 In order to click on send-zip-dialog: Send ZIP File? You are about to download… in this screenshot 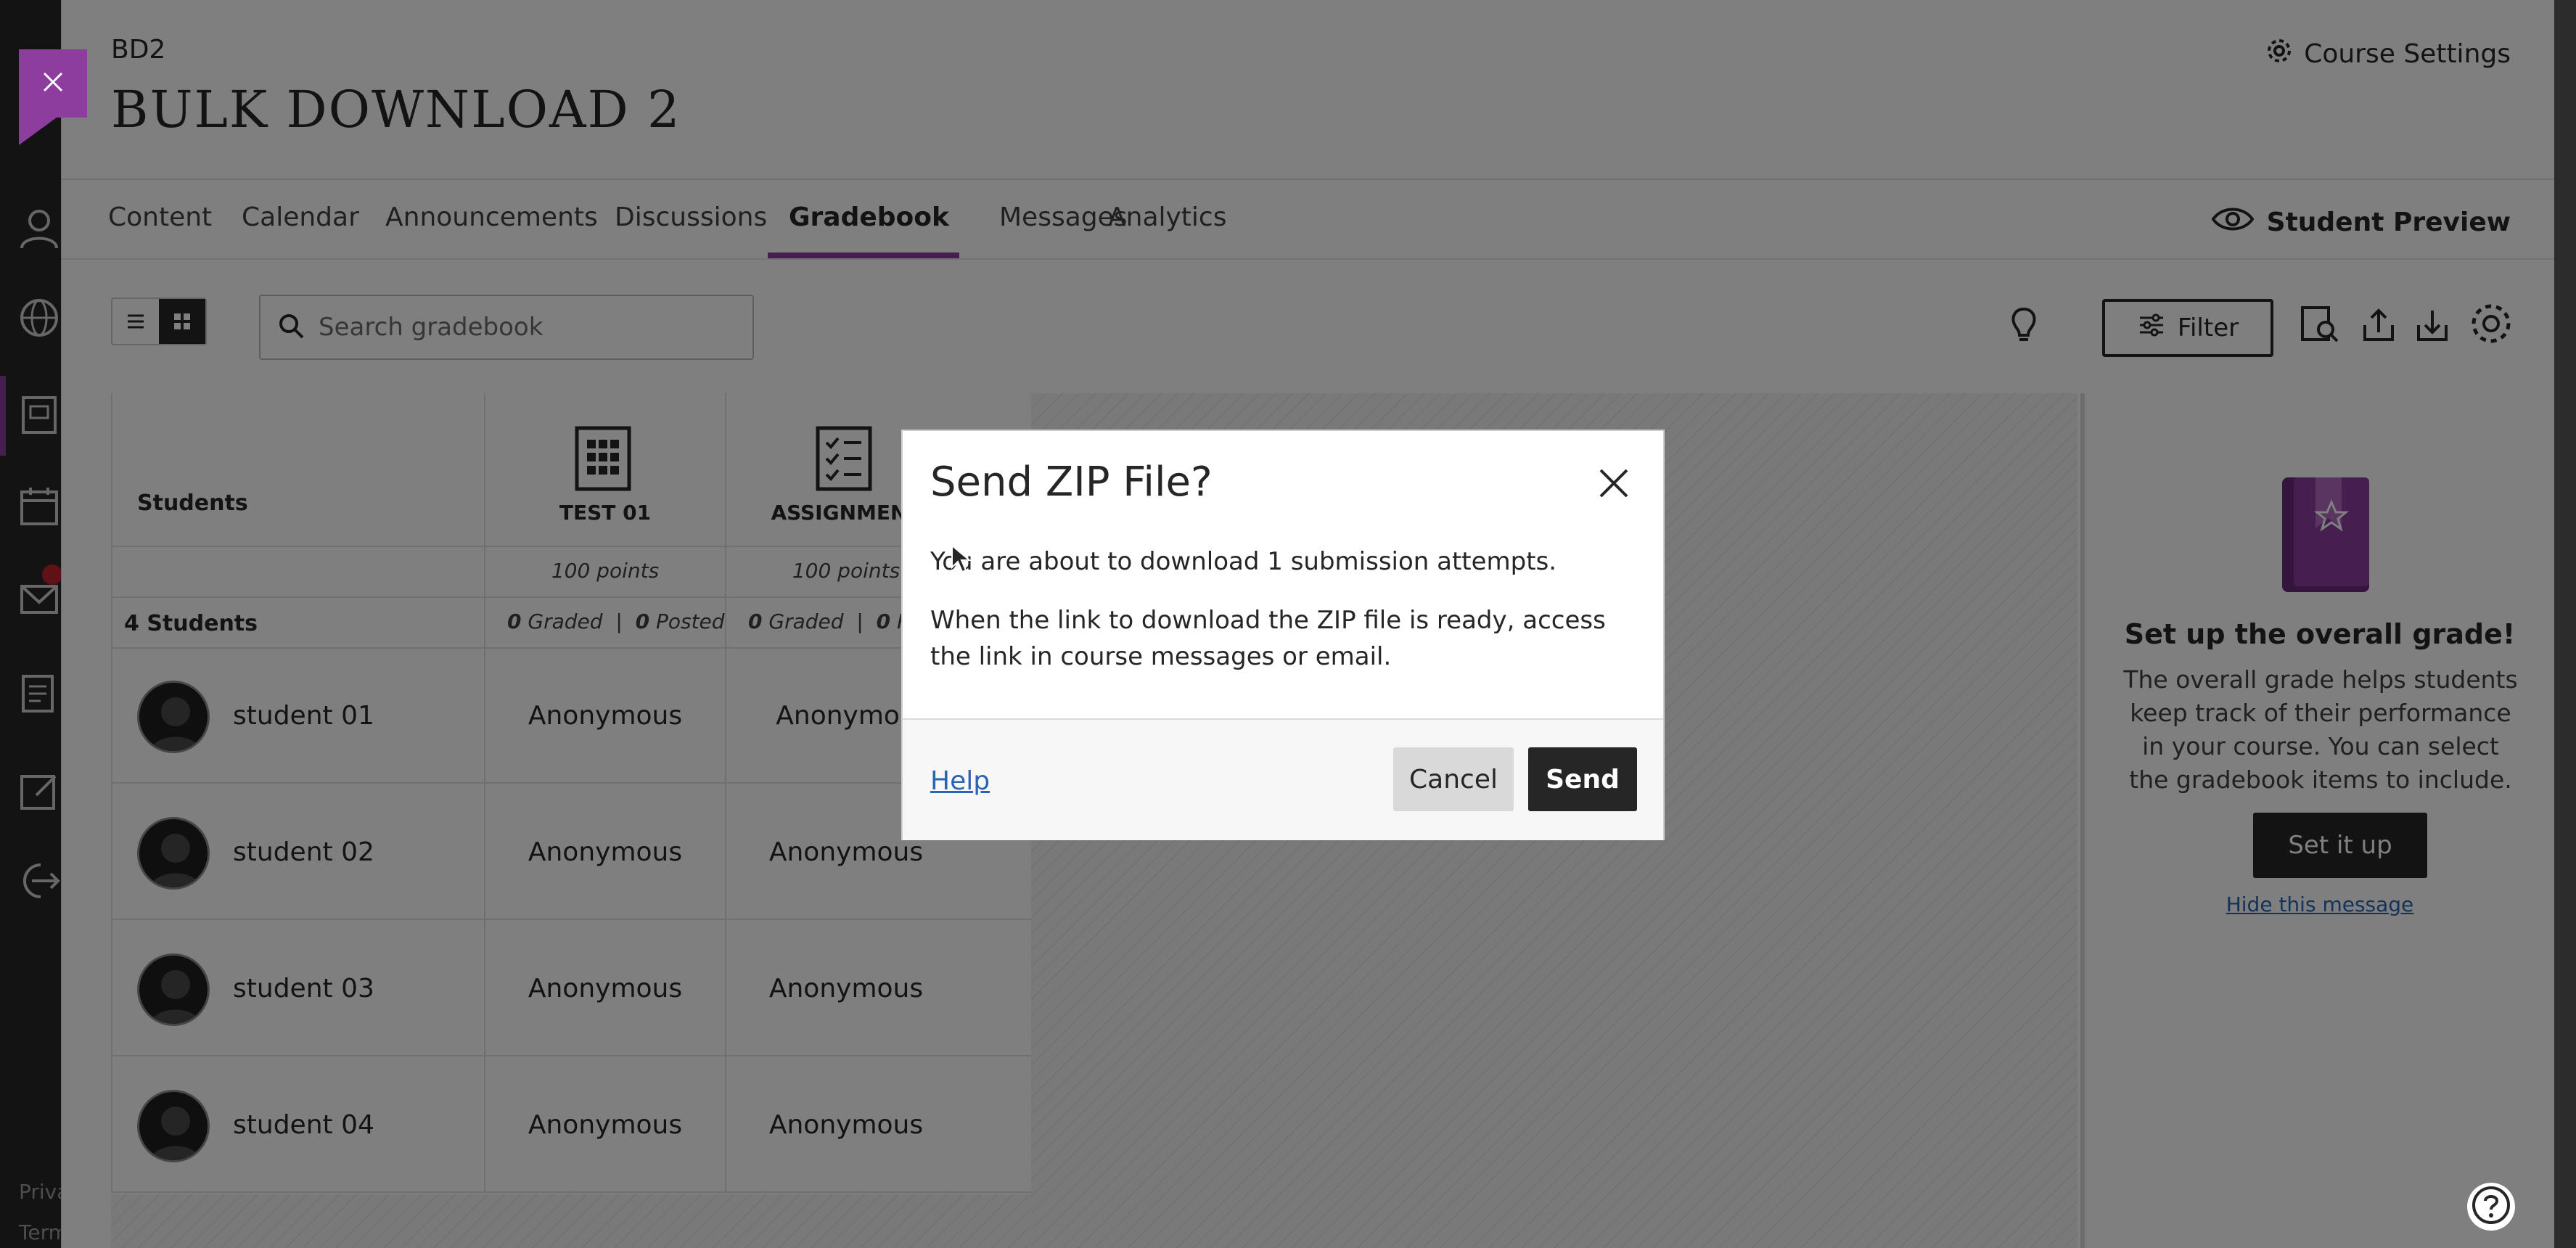, I will do `click(1283, 635)`.